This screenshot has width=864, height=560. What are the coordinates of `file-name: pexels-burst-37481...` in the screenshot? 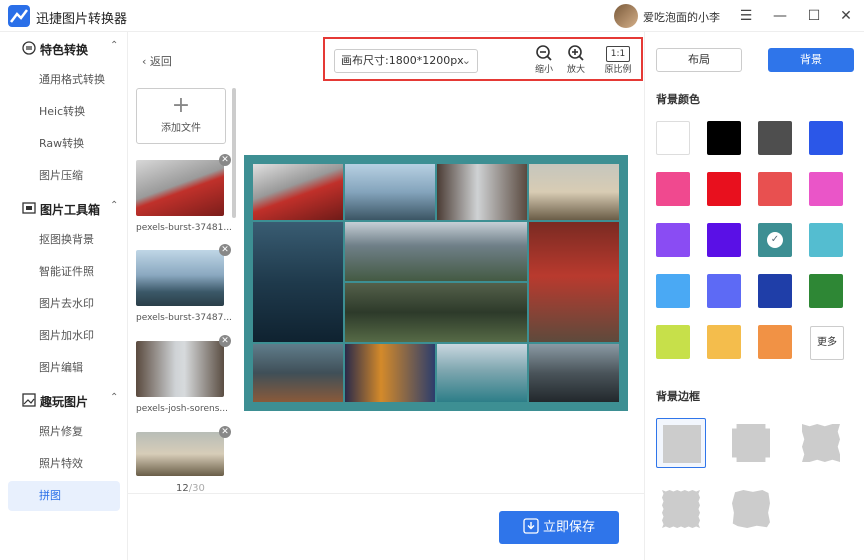 It's located at (184, 228).